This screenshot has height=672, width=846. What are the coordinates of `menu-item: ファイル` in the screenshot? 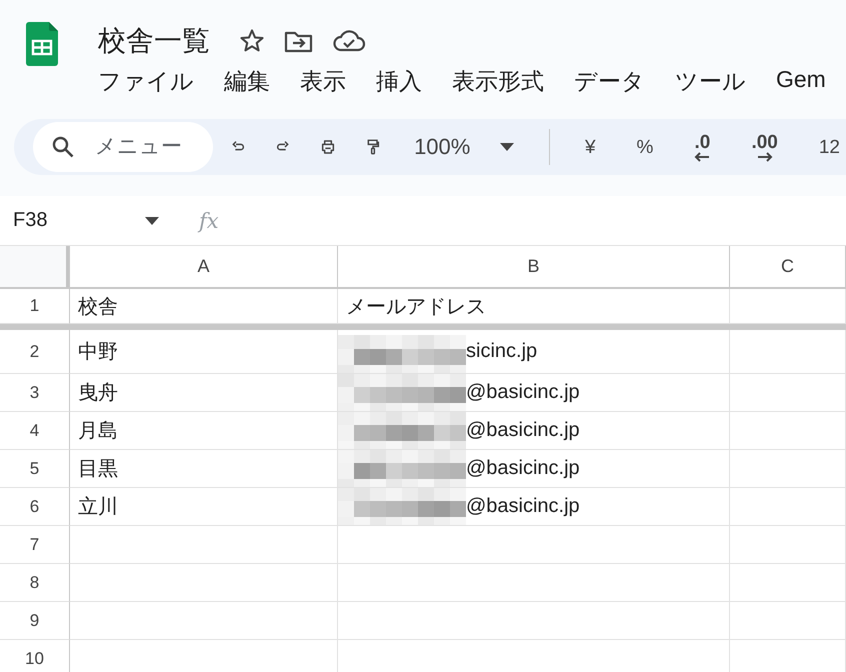 It's located at (146, 81).